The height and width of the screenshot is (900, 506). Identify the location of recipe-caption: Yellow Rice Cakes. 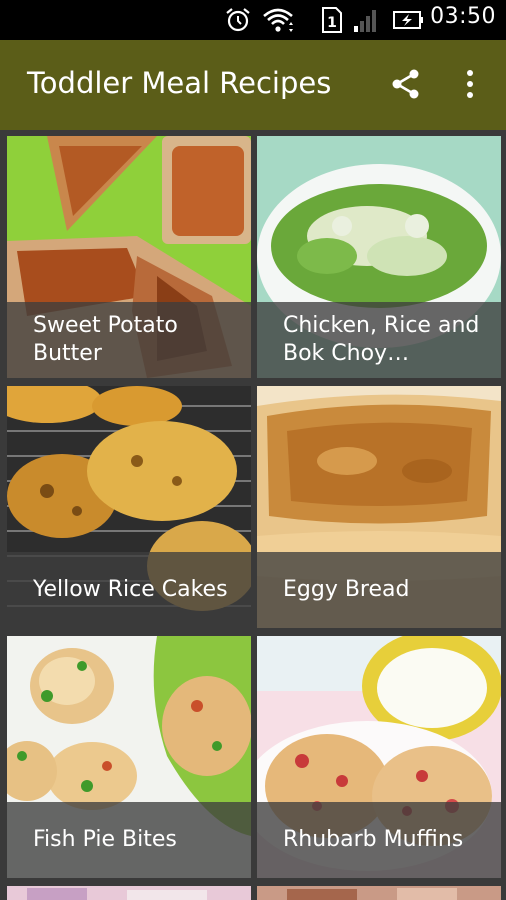
(129, 590).